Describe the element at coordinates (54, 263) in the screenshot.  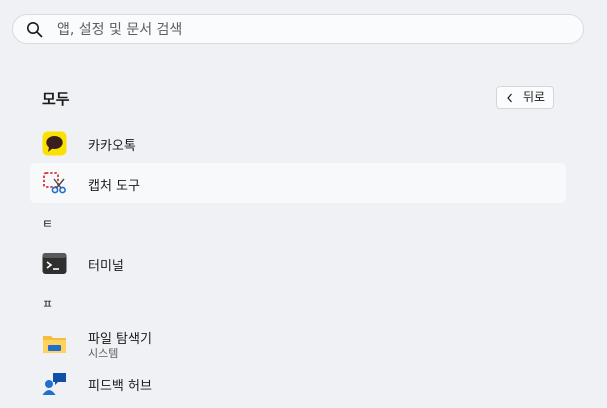
I see `terminal-icon` at that location.